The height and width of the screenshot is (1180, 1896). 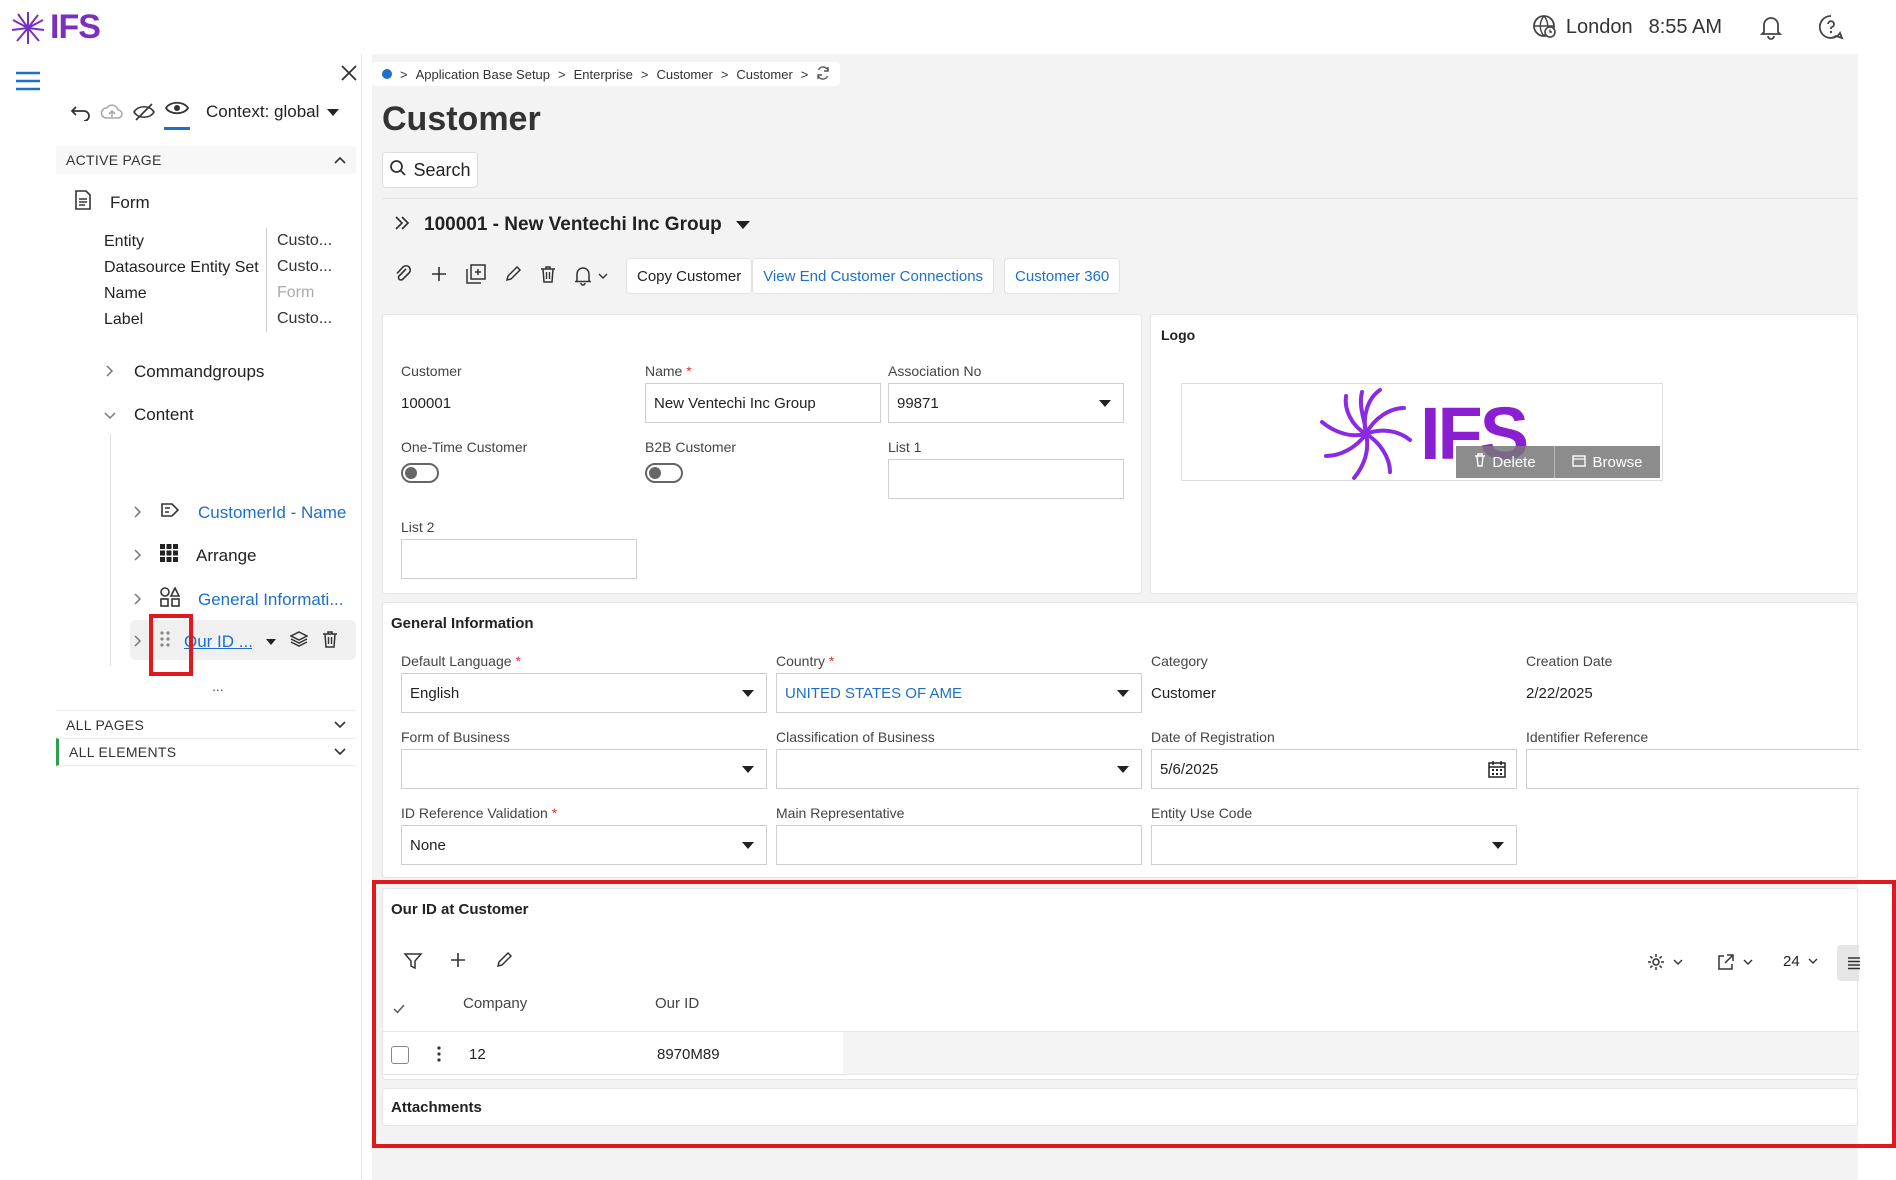 What do you see at coordinates (548, 276) in the screenshot?
I see `delete-icon` at bounding box center [548, 276].